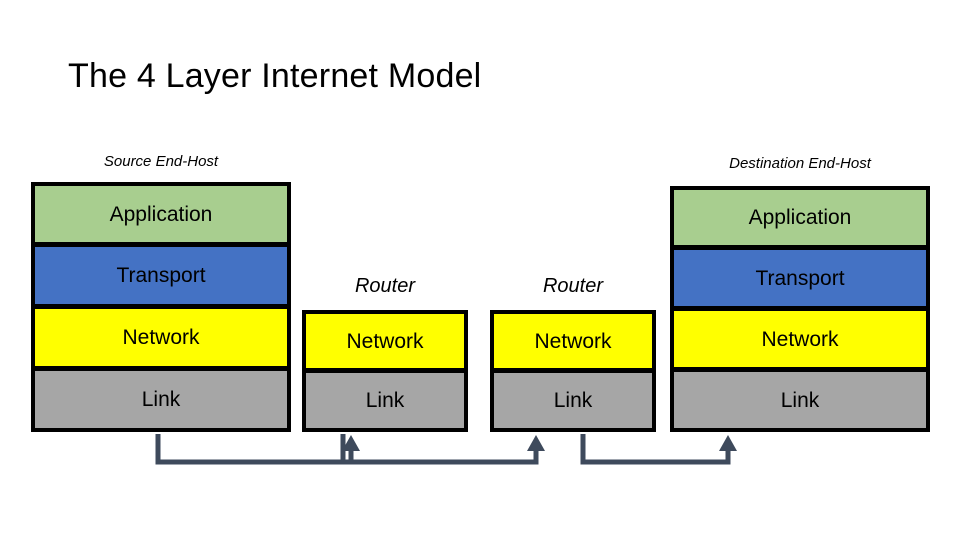 The image size is (960, 540). I want to click on layer-link-router-2: Link, so click(573, 401).